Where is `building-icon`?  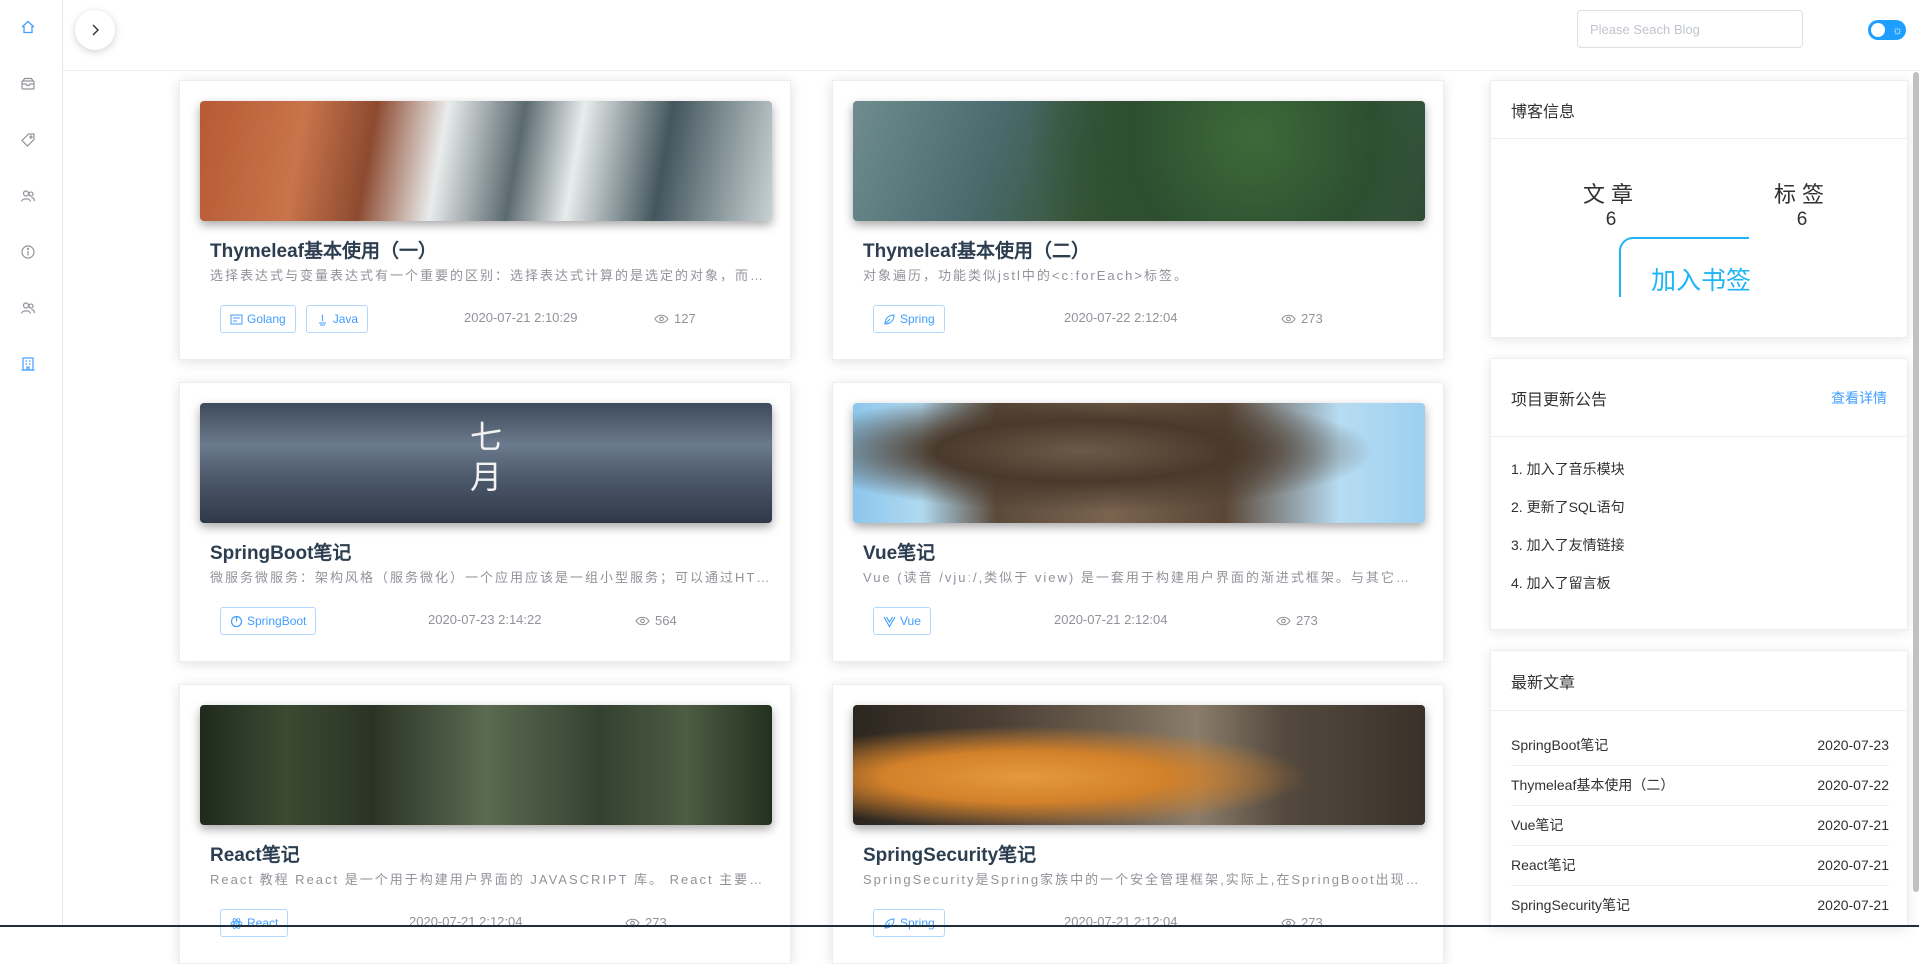 building-icon is located at coordinates (28, 364).